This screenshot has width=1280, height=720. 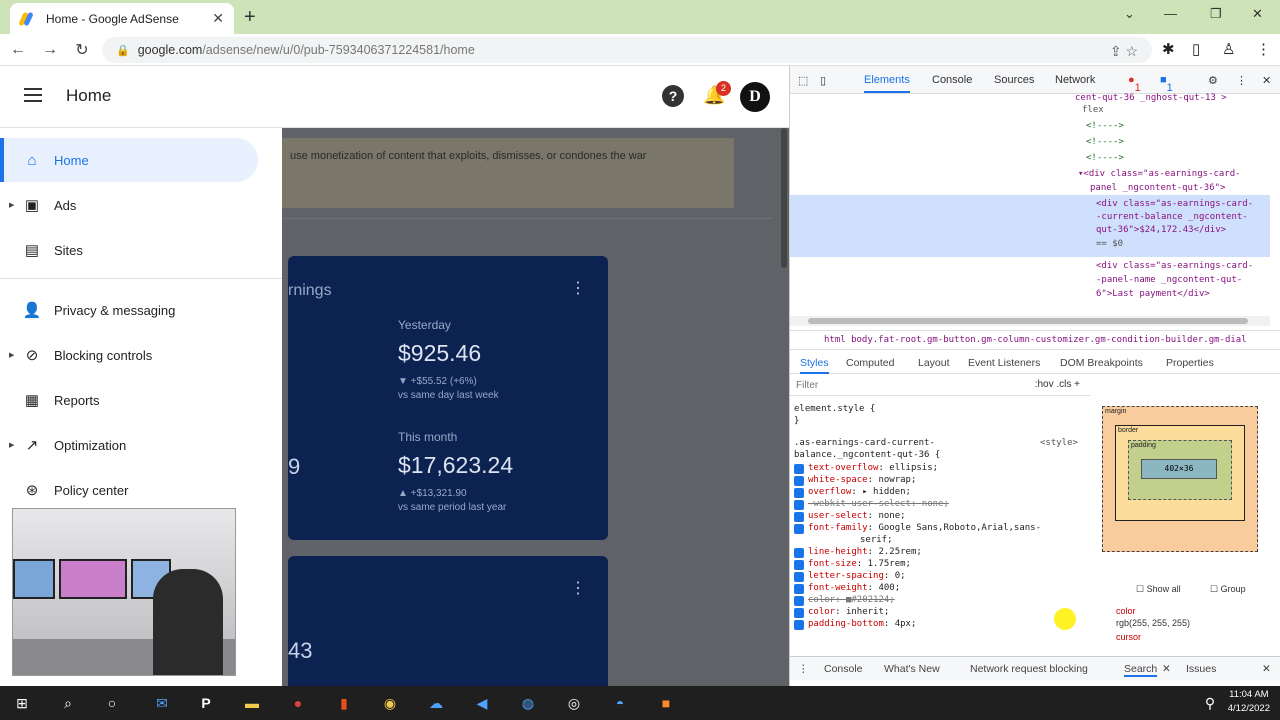 I want to click on show-all-checkbox: ☐ Show all, so click(x=1158, y=589).